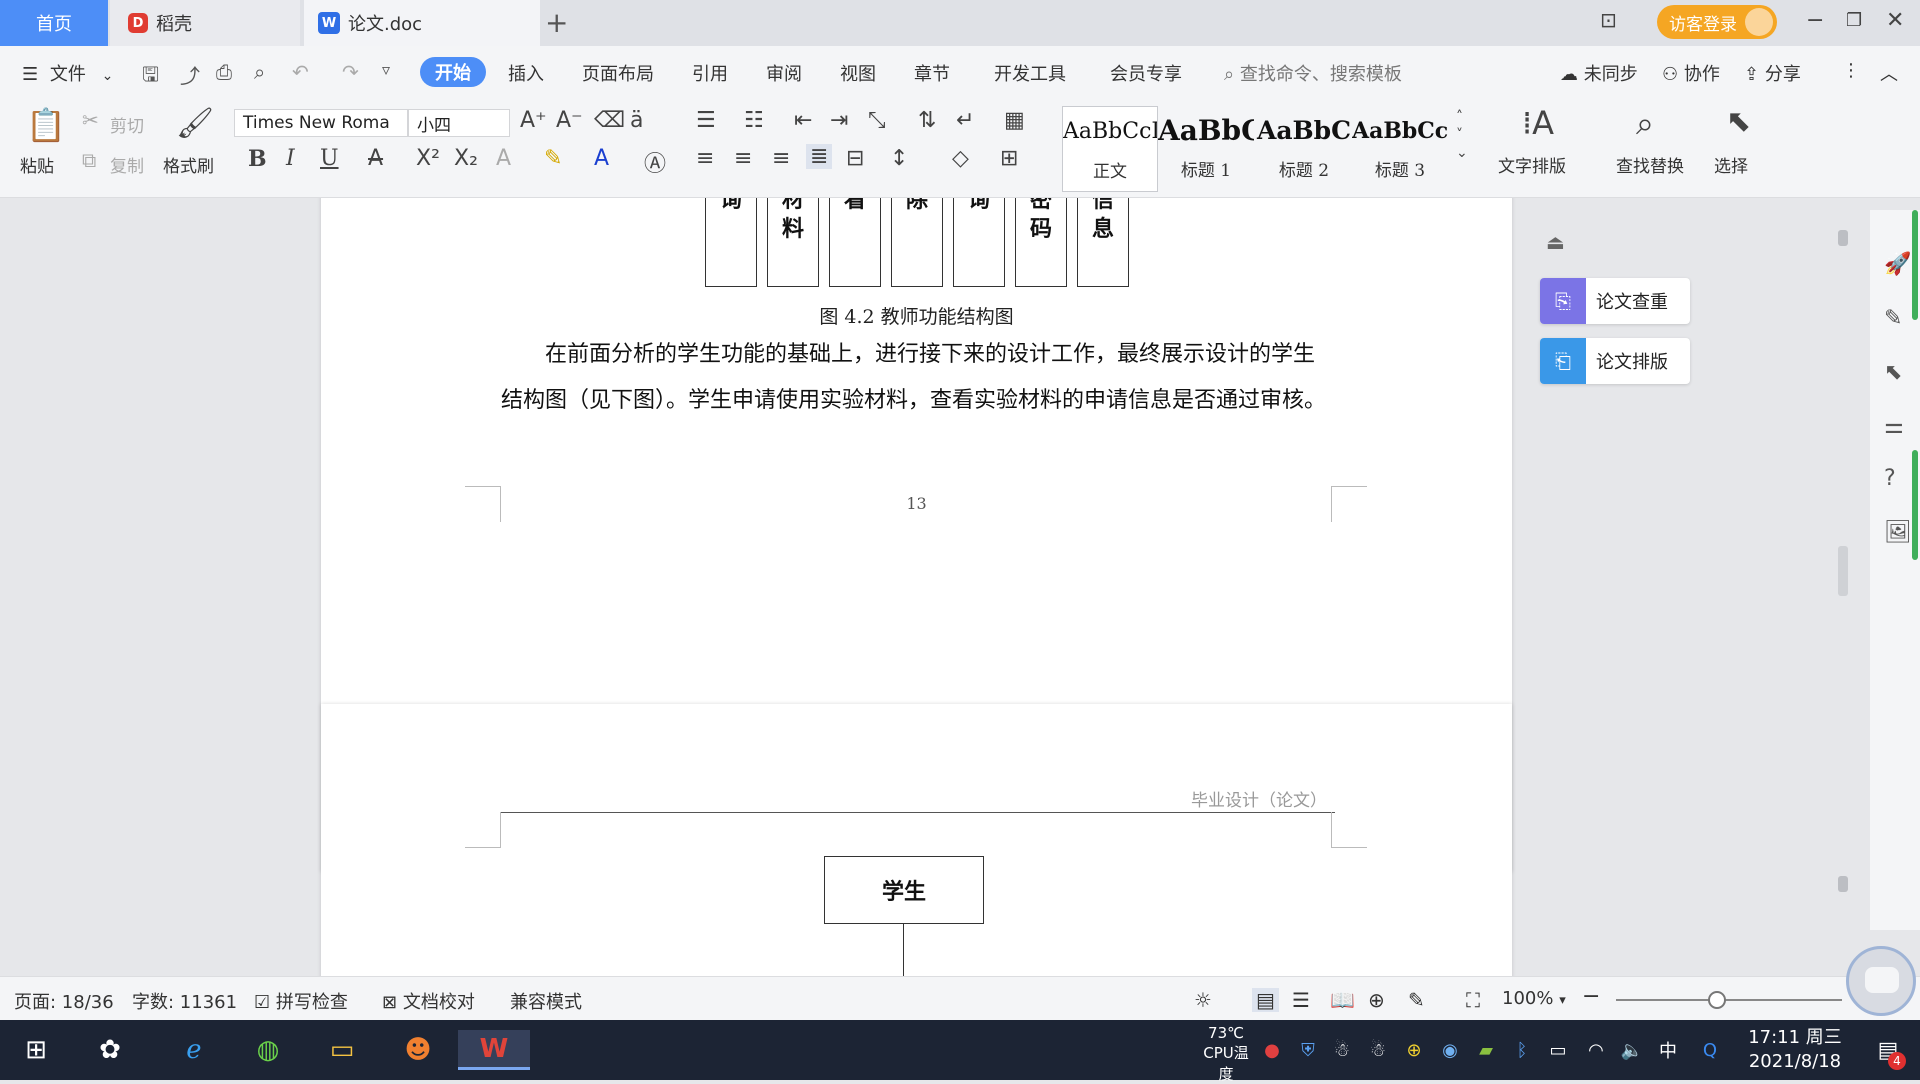 This screenshot has width=1920, height=1084. Describe the element at coordinates (960, 158) in the screenshot. I see `shading-icon: ◇` at that location.